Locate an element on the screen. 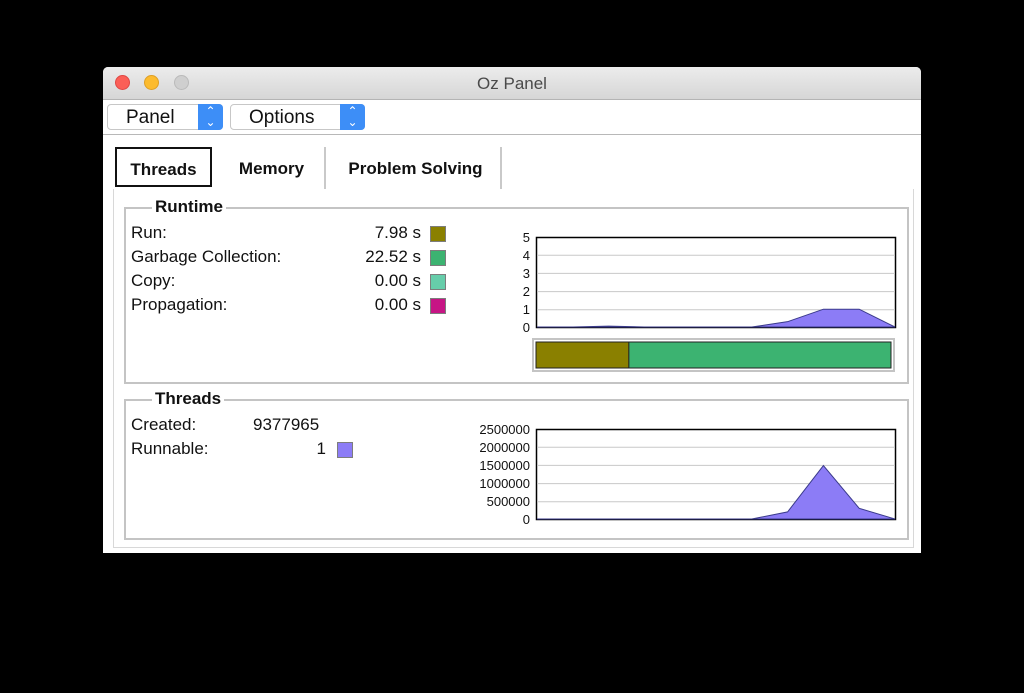 The image size is (1024, 693). title-bar: Oz Panel is located at coordinates (512, 83).